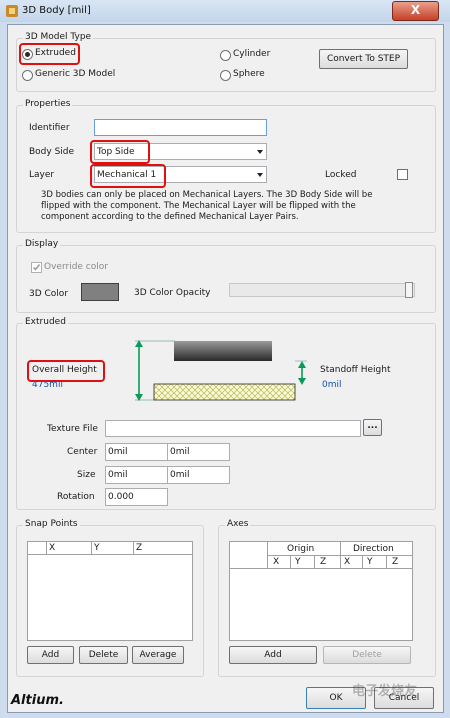 This screenshot has height=718, width=450. I want to click on generic-3d-label: Generic 3D Model, so click(75, 74).